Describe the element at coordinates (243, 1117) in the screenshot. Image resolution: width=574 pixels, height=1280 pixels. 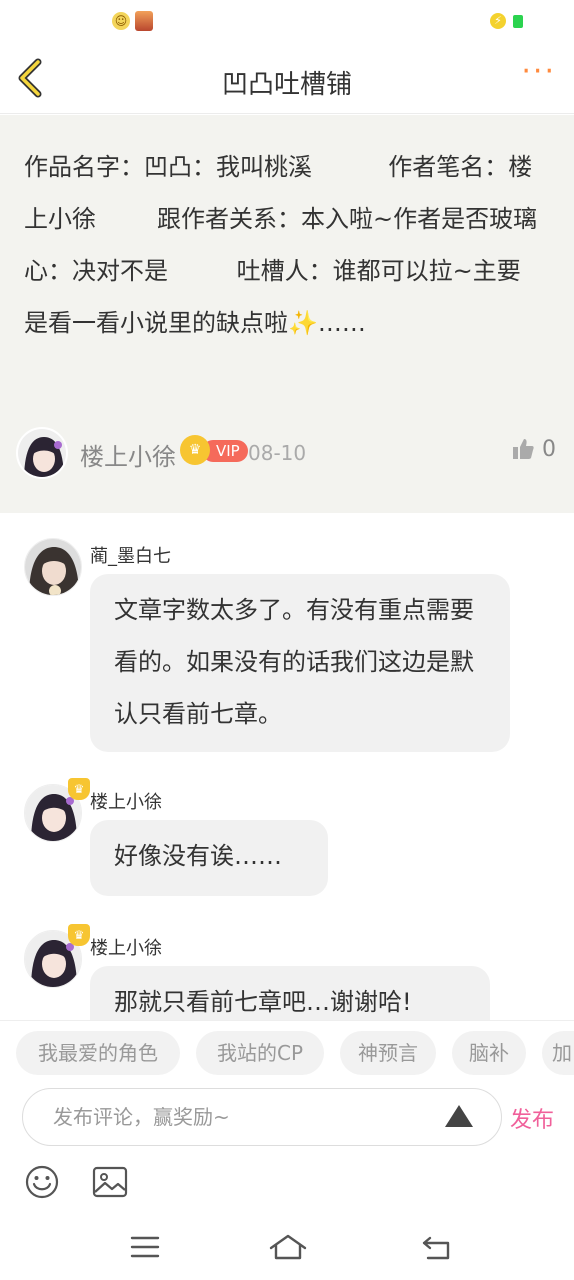
I see `comment-input` at that location.